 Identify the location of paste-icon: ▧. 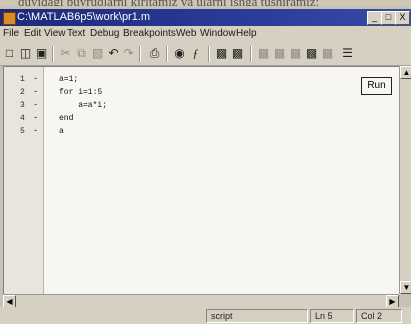
(97, 53).